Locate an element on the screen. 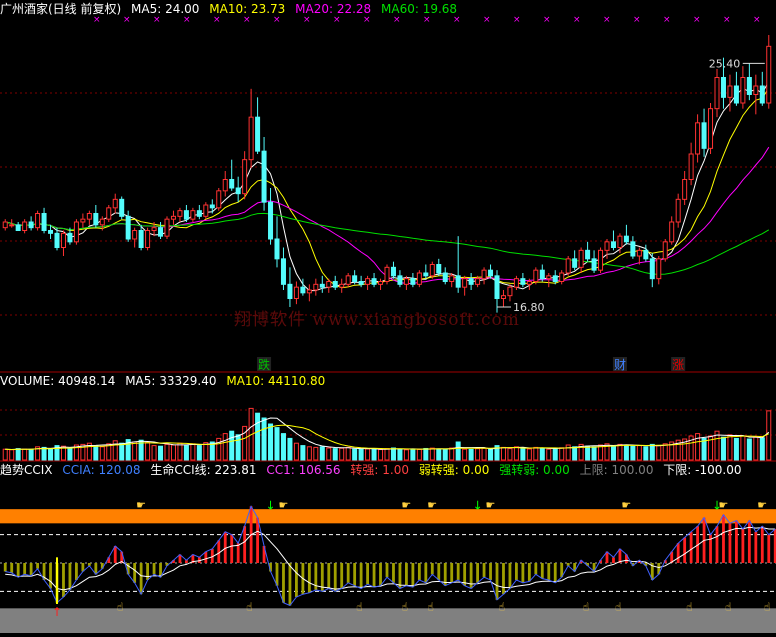 The width and height of the screenshot is (776, 637). volume-ma10-readout: MA10: 44110.80 is located at coordinates (276, 381).